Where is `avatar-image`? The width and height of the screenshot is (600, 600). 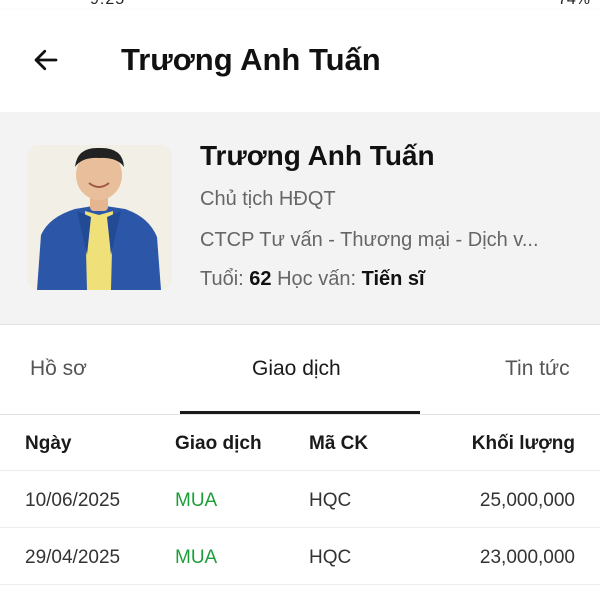
avatar-image is located at coordinates (99, 217).